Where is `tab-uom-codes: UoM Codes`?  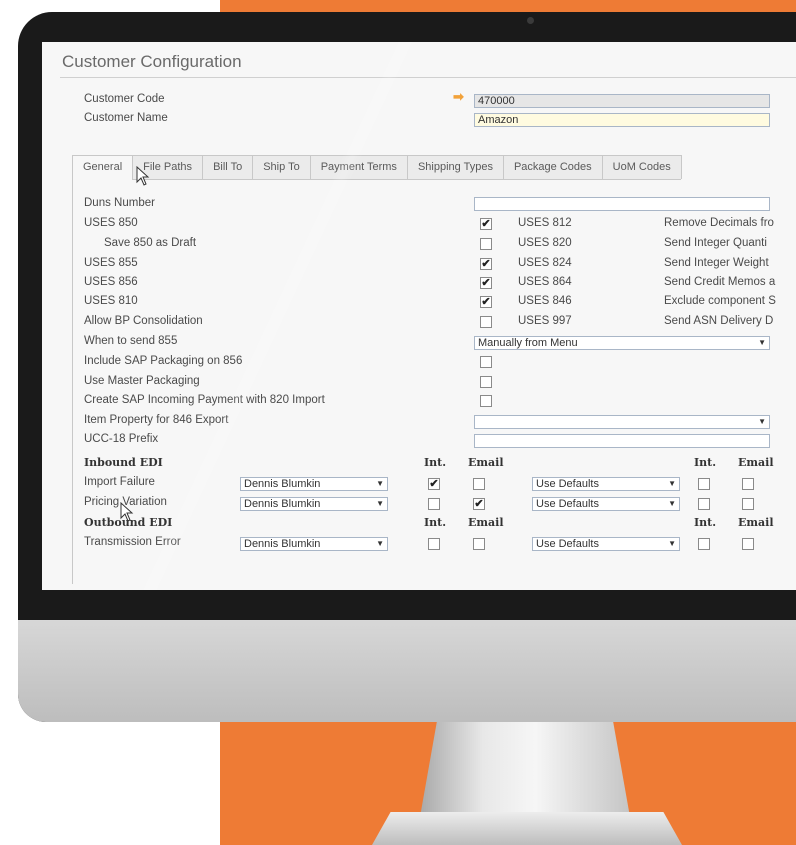 tab-uom-codes: UoM Codes is located at coordinates (641, 167).